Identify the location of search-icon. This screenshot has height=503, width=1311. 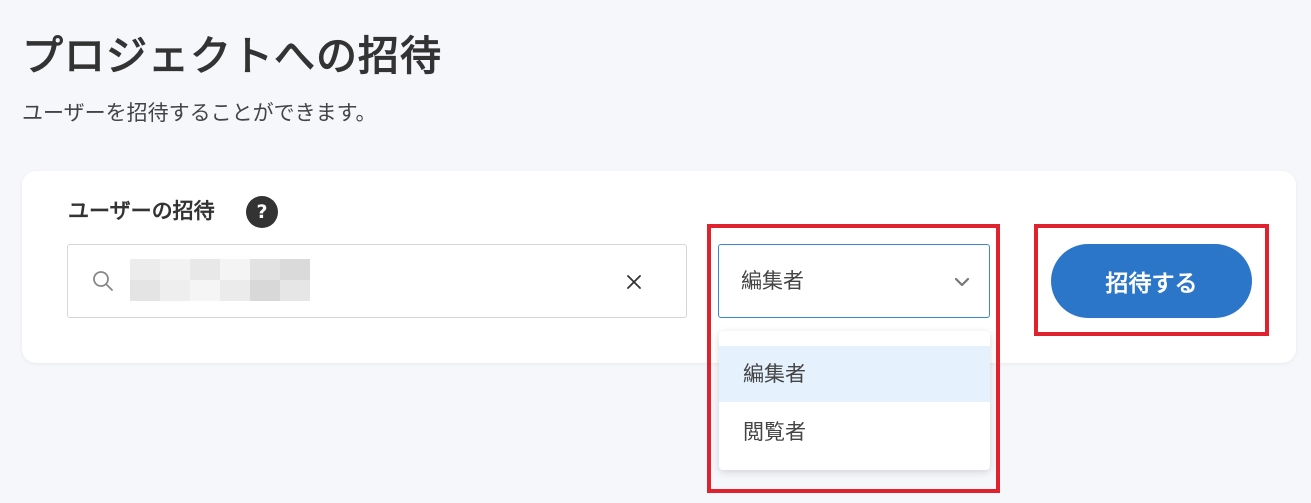
(103, 281).